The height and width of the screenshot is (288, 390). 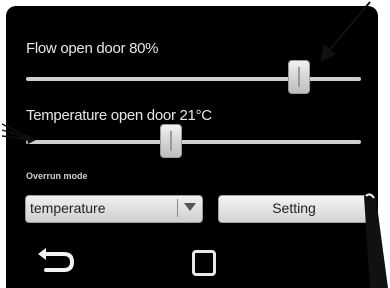 I want to click on stylus-pointer, so click(x=376, y=240).